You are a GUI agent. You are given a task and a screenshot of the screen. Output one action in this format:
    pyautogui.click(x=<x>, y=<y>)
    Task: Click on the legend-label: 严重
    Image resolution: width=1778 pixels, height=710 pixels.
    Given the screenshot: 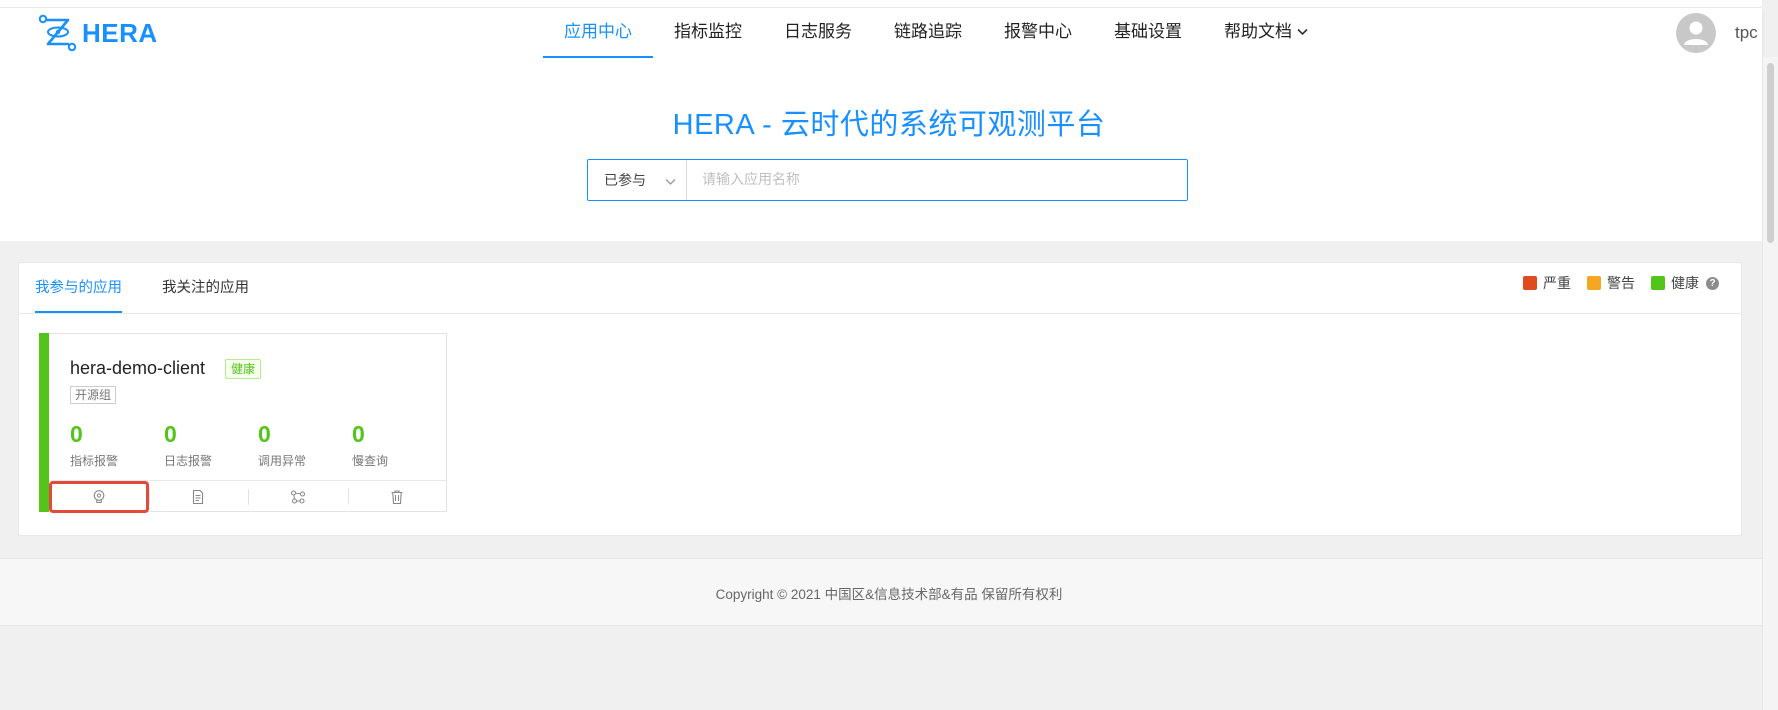 What is the action you would take?
    pyautogui.click(x=1557, y=283)
    